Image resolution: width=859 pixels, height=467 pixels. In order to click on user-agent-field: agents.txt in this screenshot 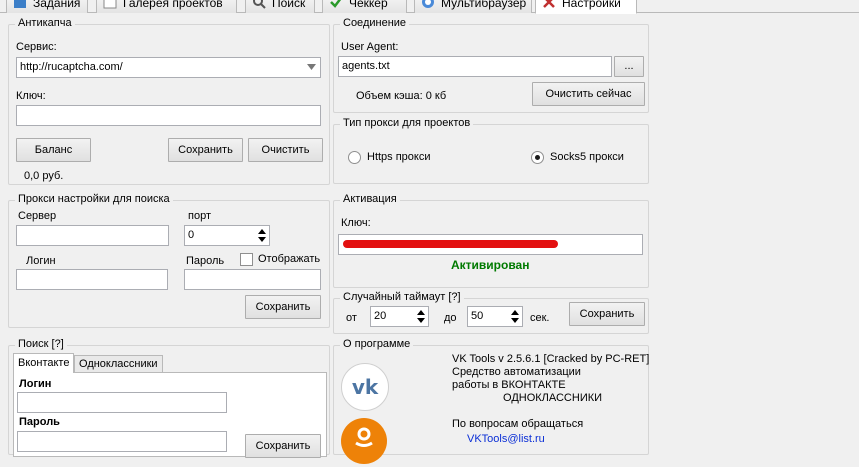, I will do `click(475, 66)`.